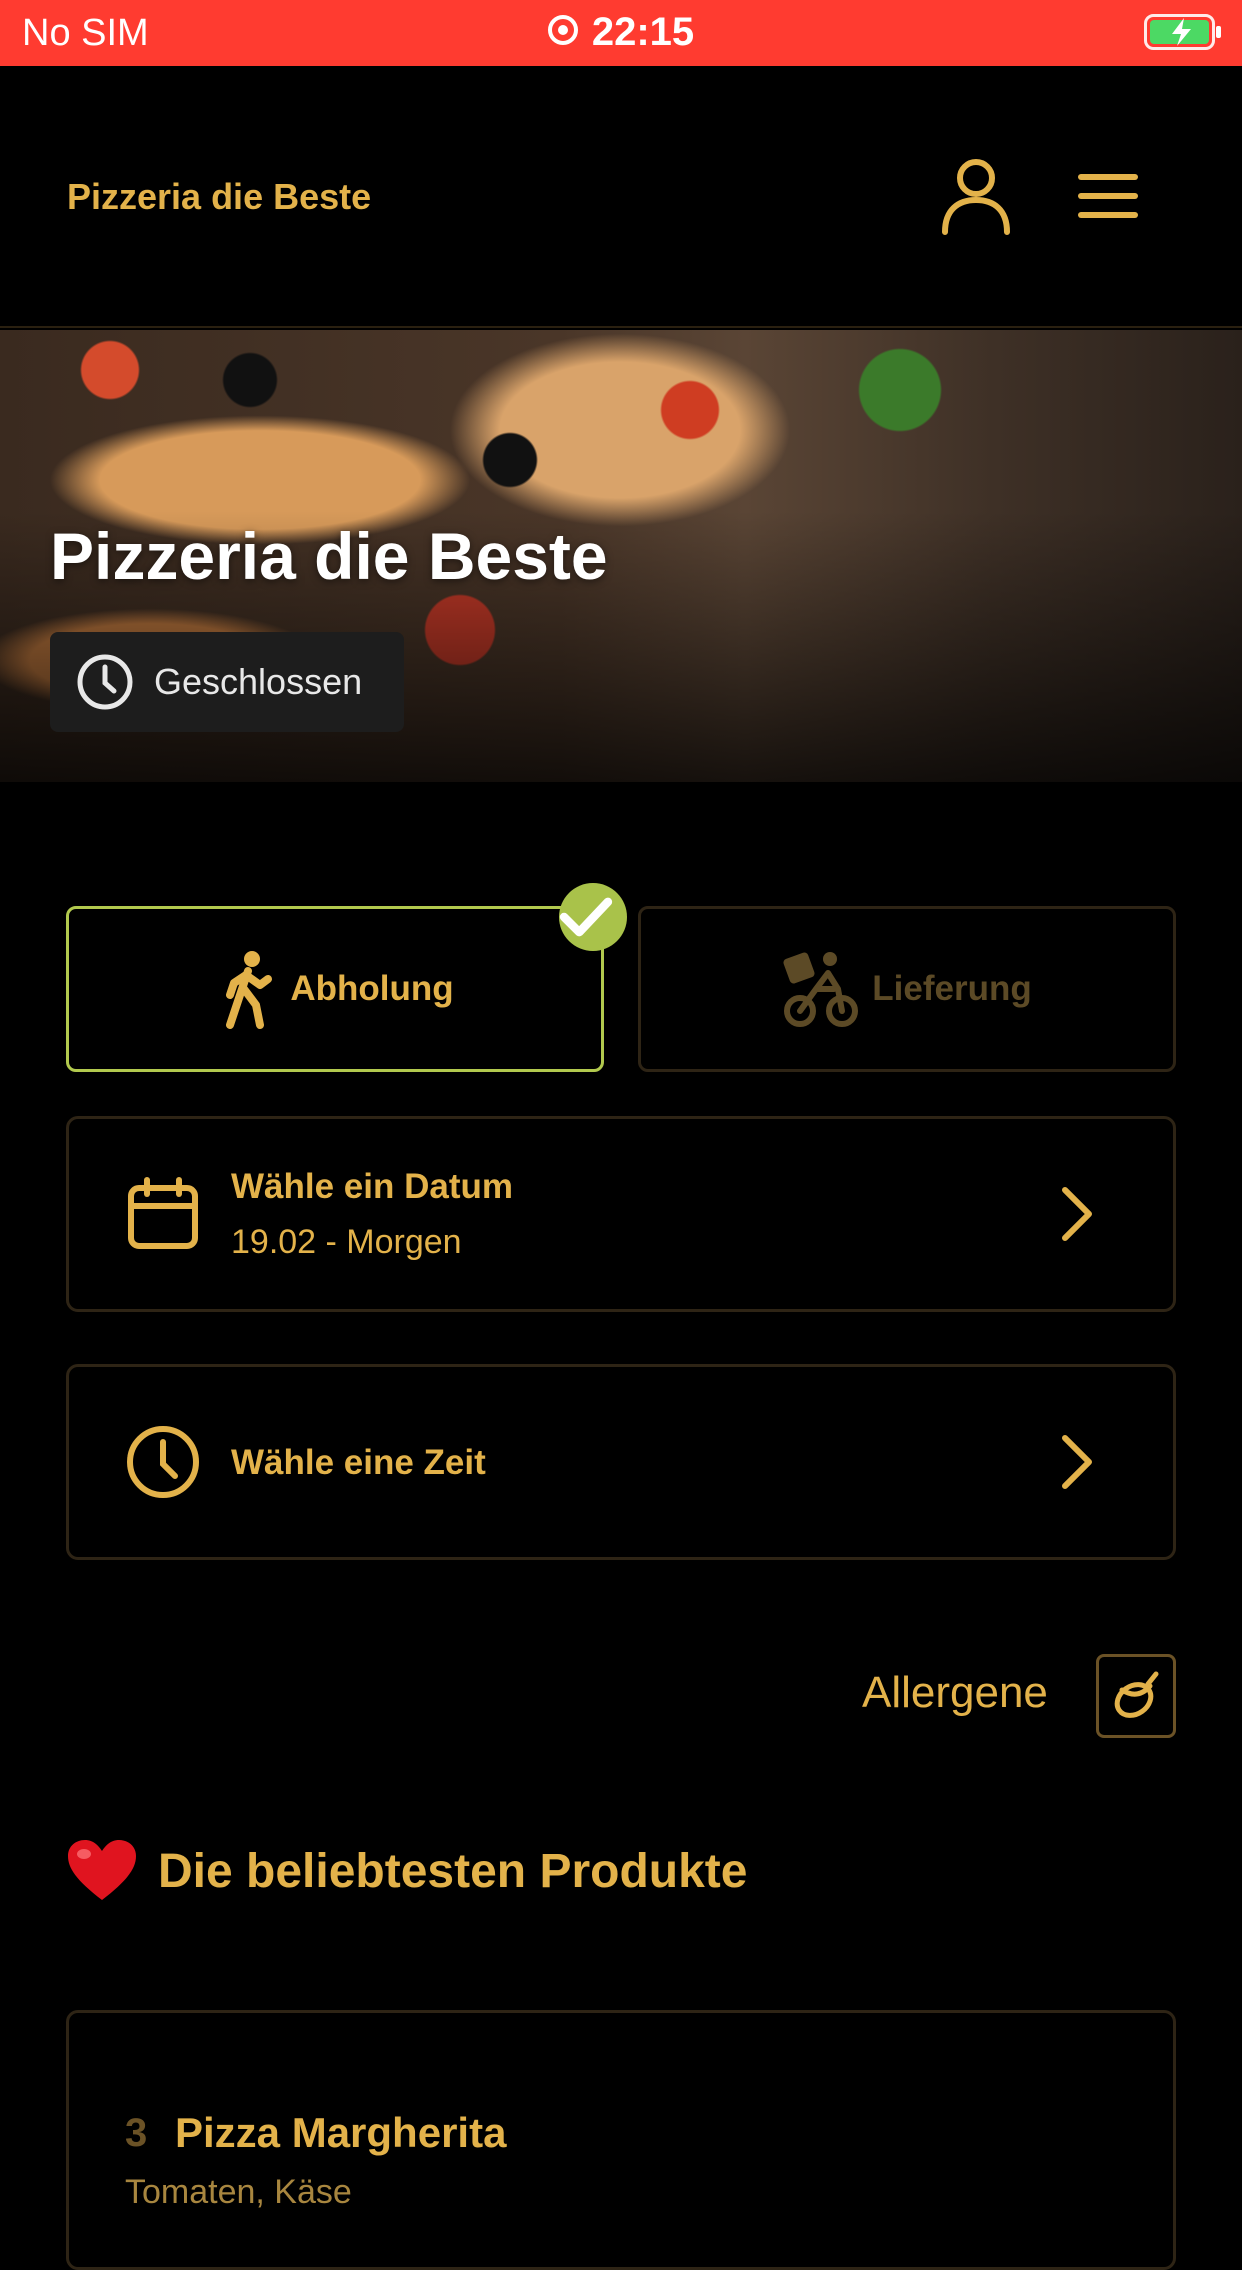  I want to click on delivery-option: Lieferung, so click(907, 989).